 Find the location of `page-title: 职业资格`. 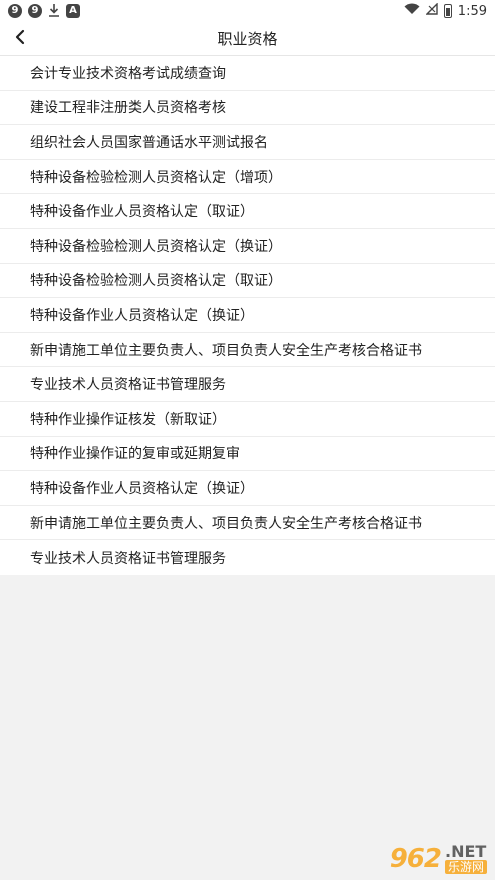

page-title: 职业资格 is located at coordinates (247, 39).